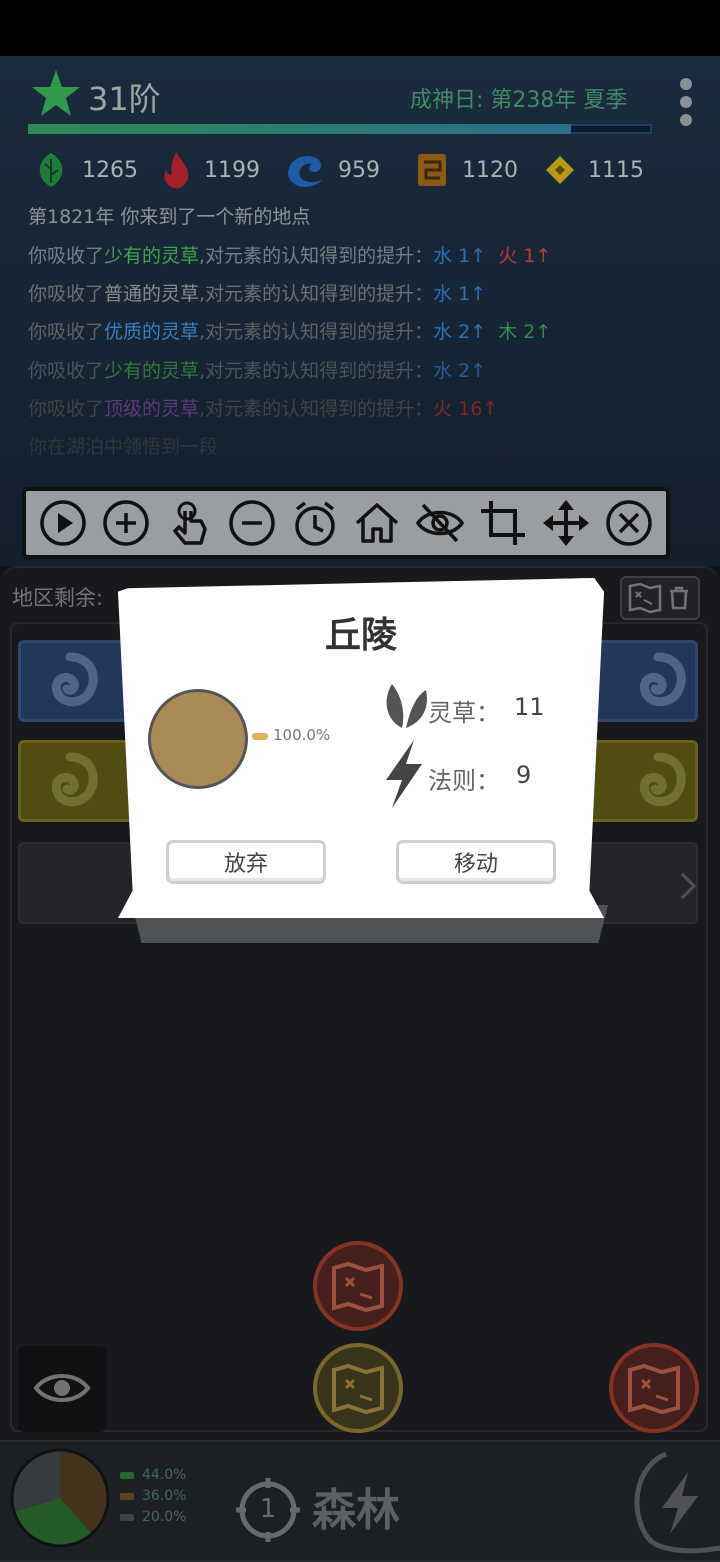 The image size is (720, 1562). What do you see at coordinates (360, 635) in the screenshot?
I see `popup-title: 丘陵` at bounding box center [360, 635].